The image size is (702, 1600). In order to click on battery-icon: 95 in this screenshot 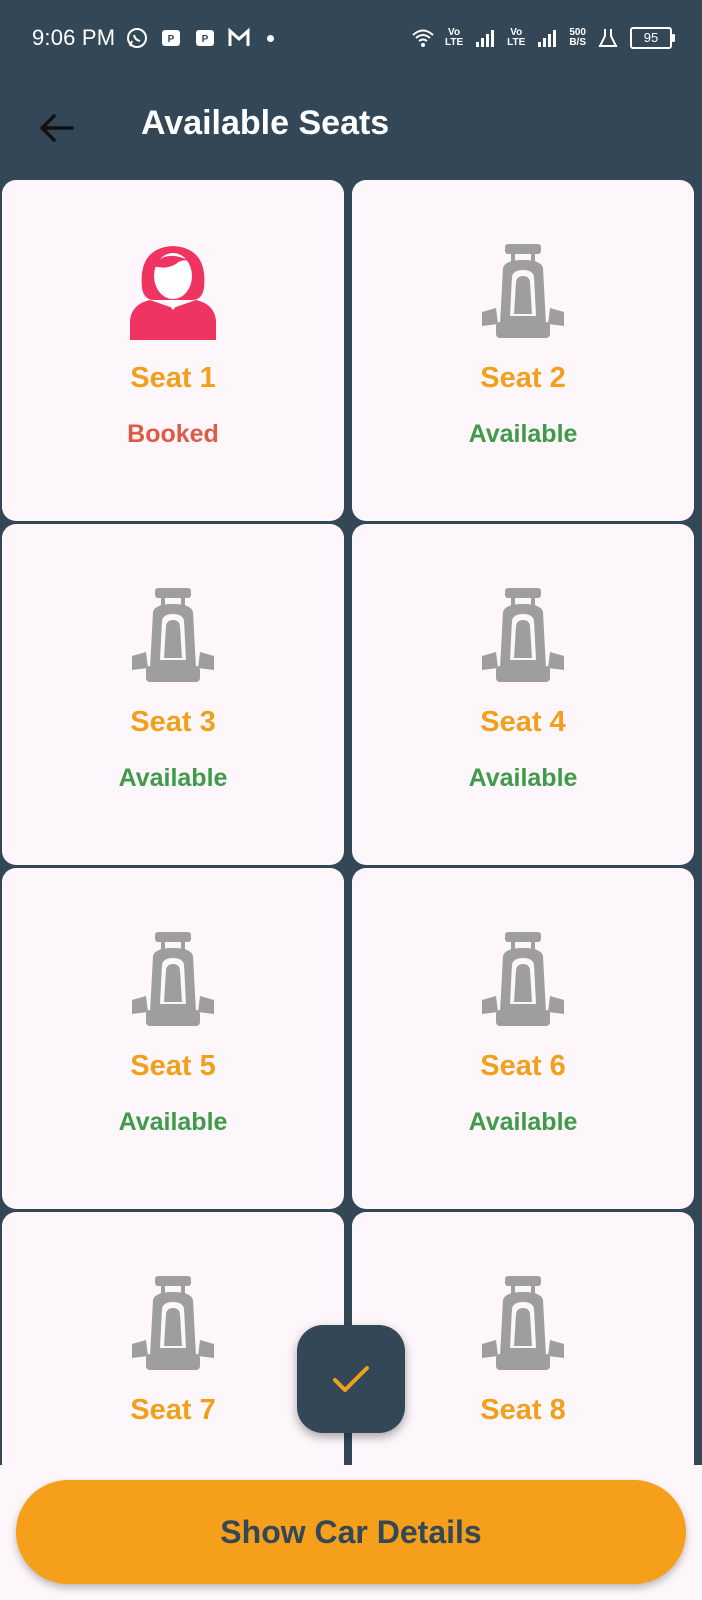, I will do `click(652, 38)`.